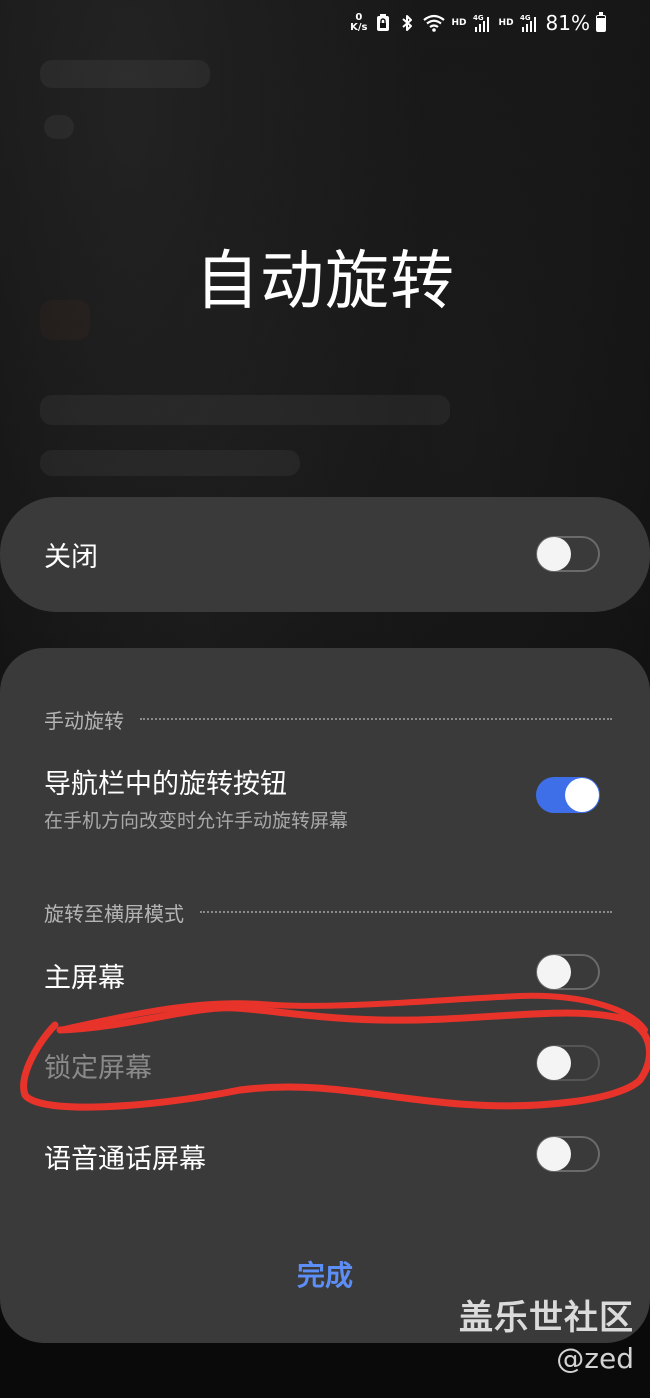 This screenshot has height=1398, width=650. What do you see at coordinates (325, 282) in the screenshot?
I see `page-title: 自动旋转` at bounding box center [325, 282].